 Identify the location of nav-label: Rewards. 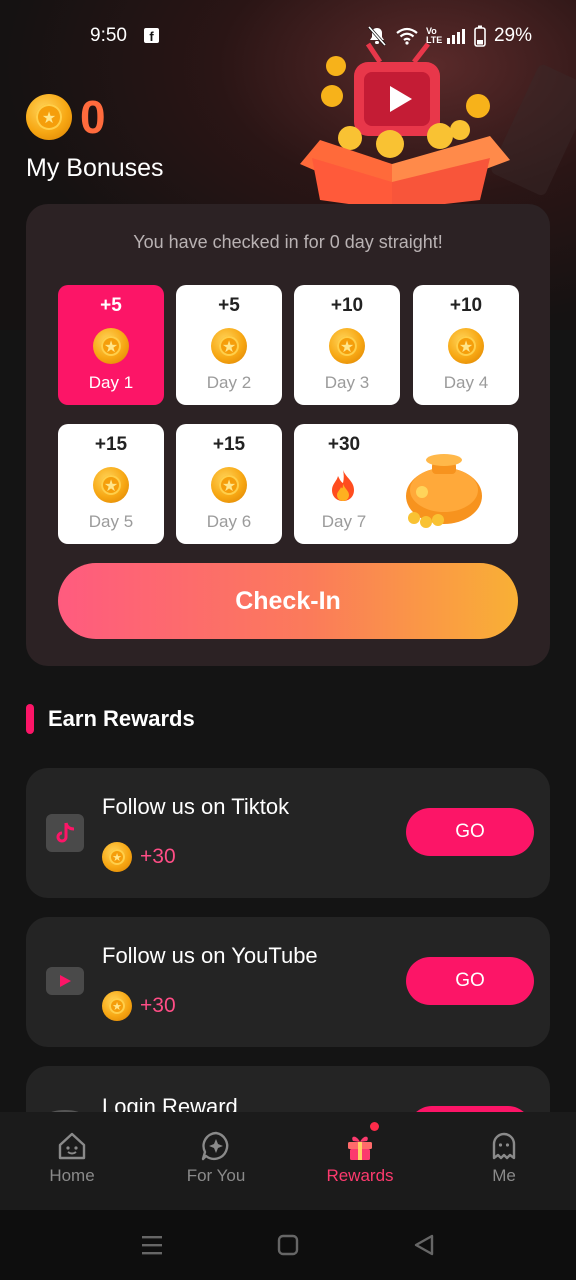
(360, 1175).